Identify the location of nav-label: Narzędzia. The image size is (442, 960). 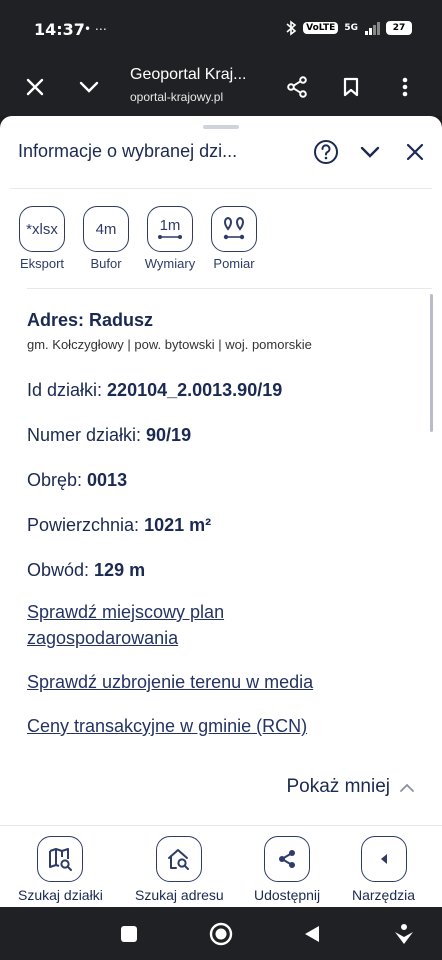
(384, 895).